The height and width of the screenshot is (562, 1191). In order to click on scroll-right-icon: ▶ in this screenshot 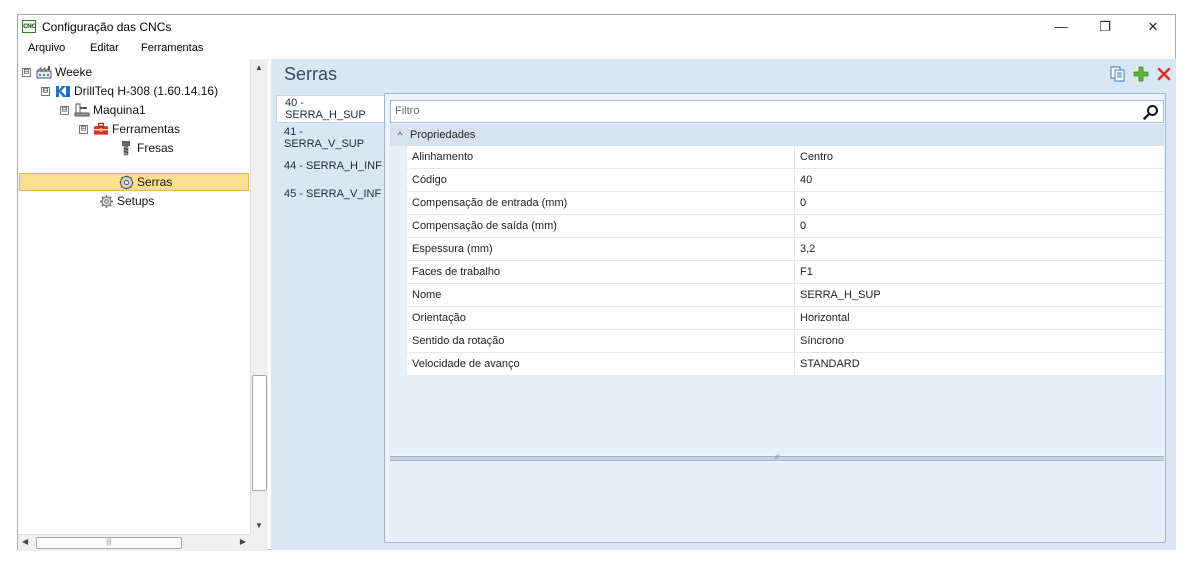, I will do `click(243, 541)`.